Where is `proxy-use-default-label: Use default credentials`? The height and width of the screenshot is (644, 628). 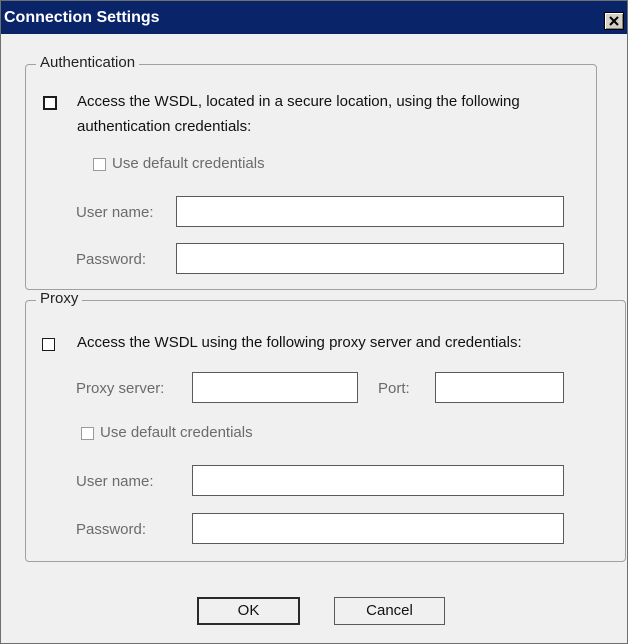 proxy-use-default-label: Use default credentials is located at coordinates (176, 432).